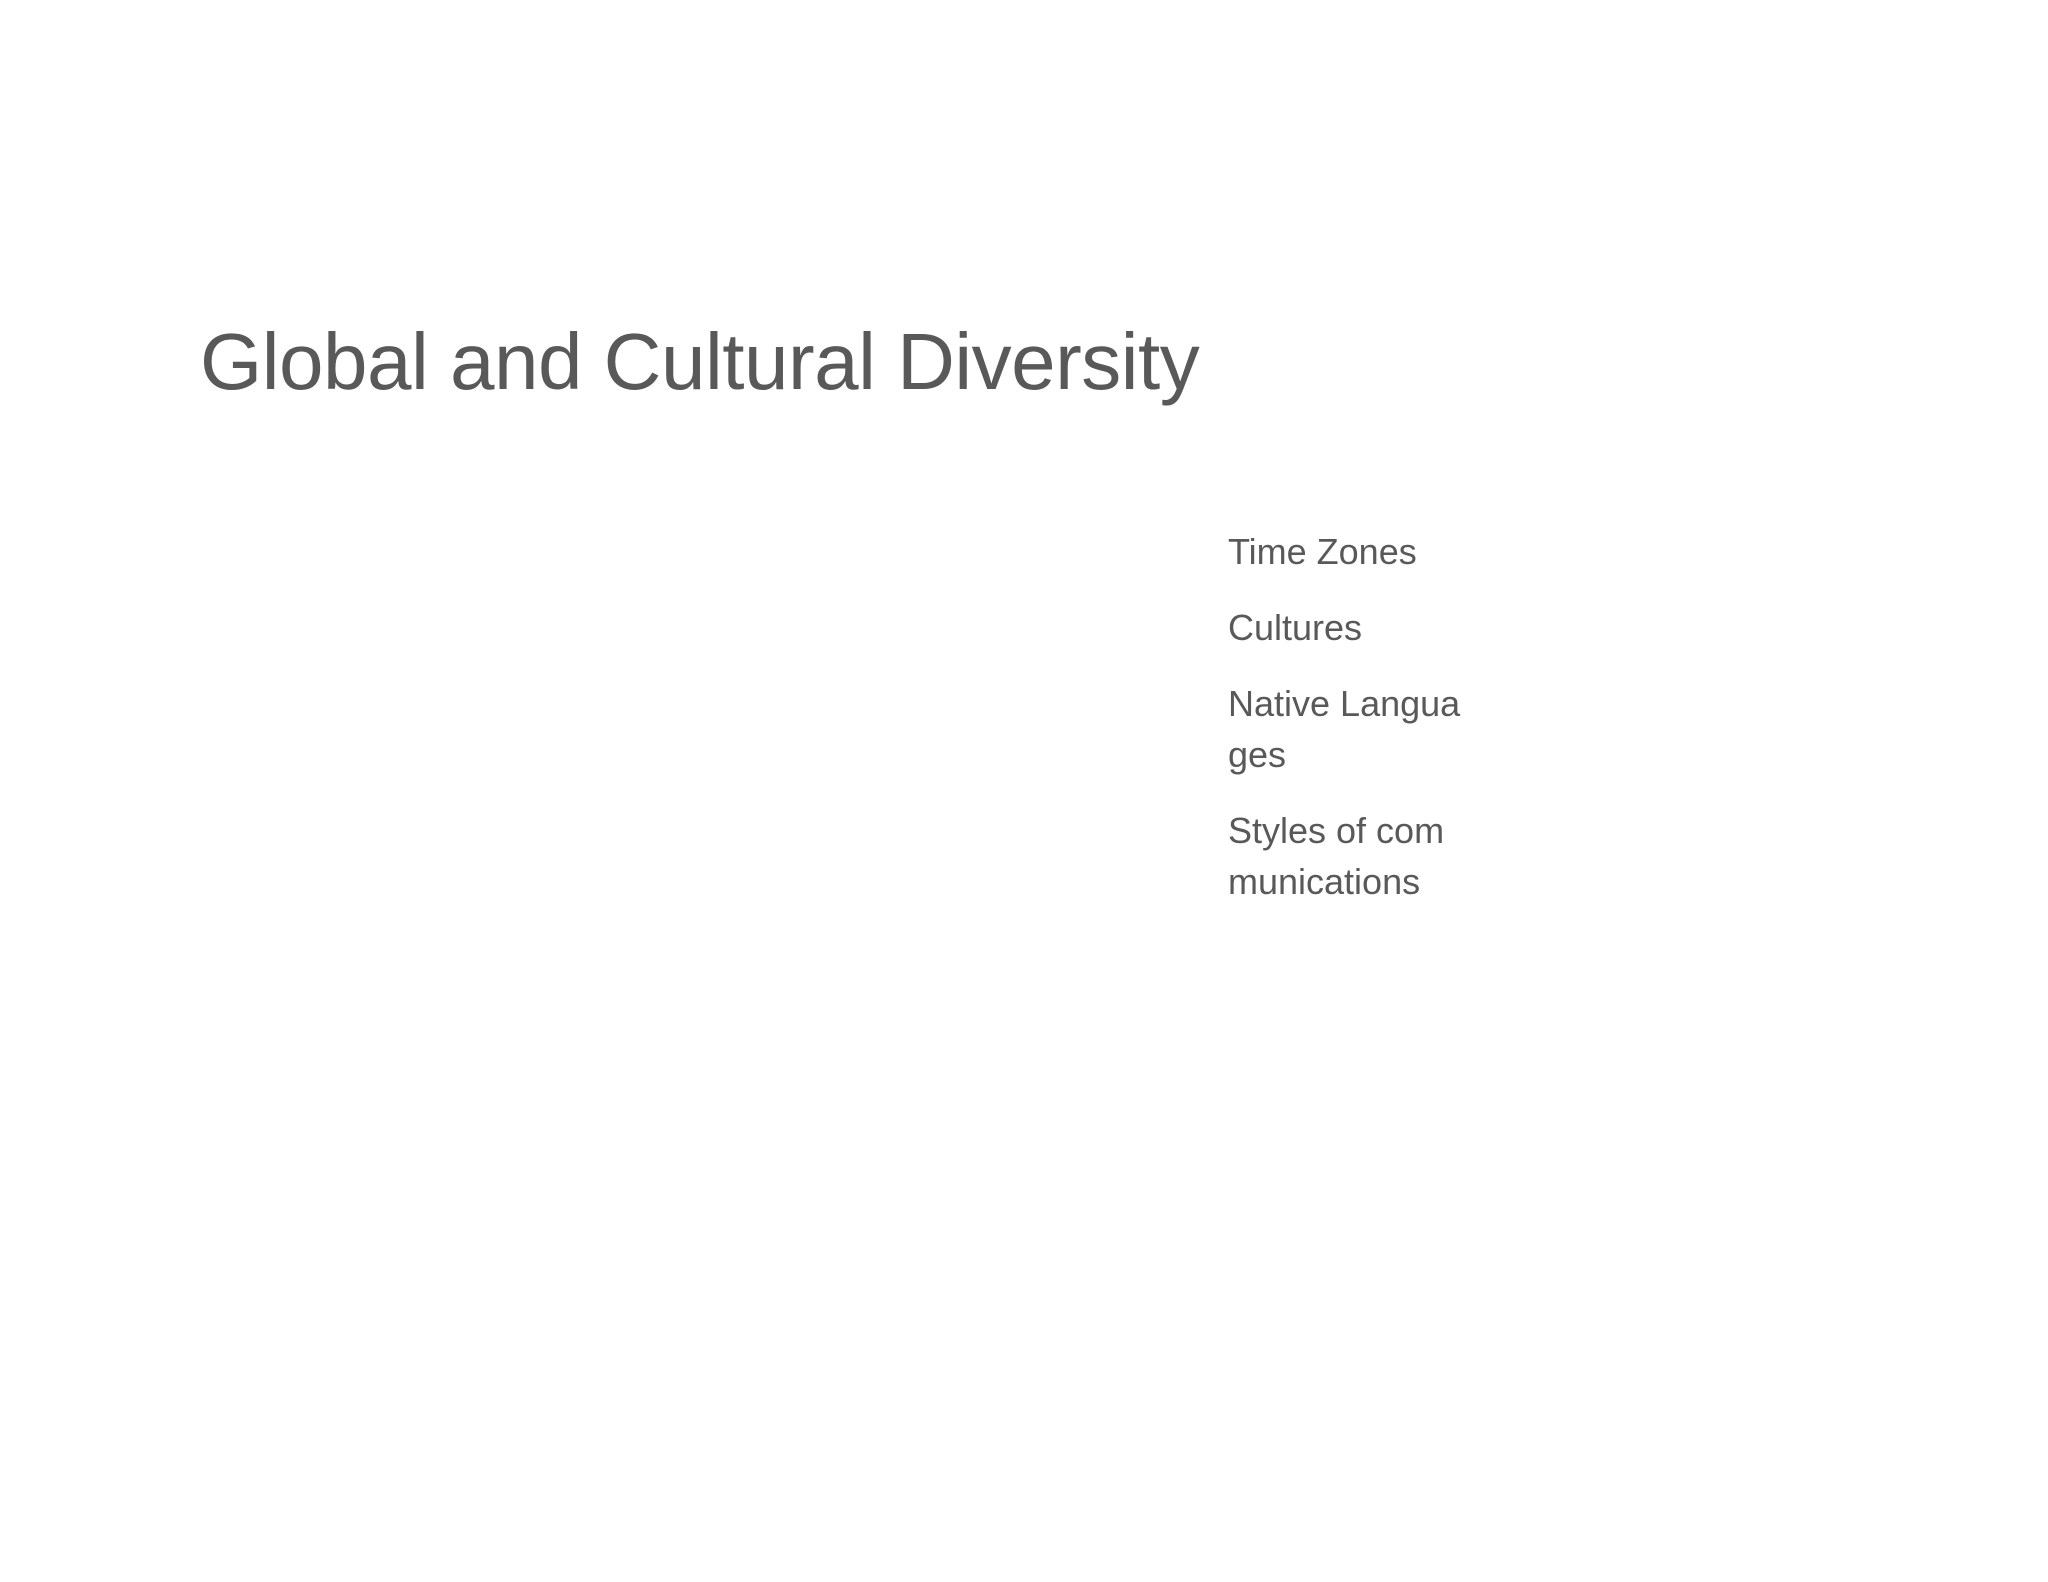  I want to click on slide-title: Global and Cultural Diversity, so click(700, 361).